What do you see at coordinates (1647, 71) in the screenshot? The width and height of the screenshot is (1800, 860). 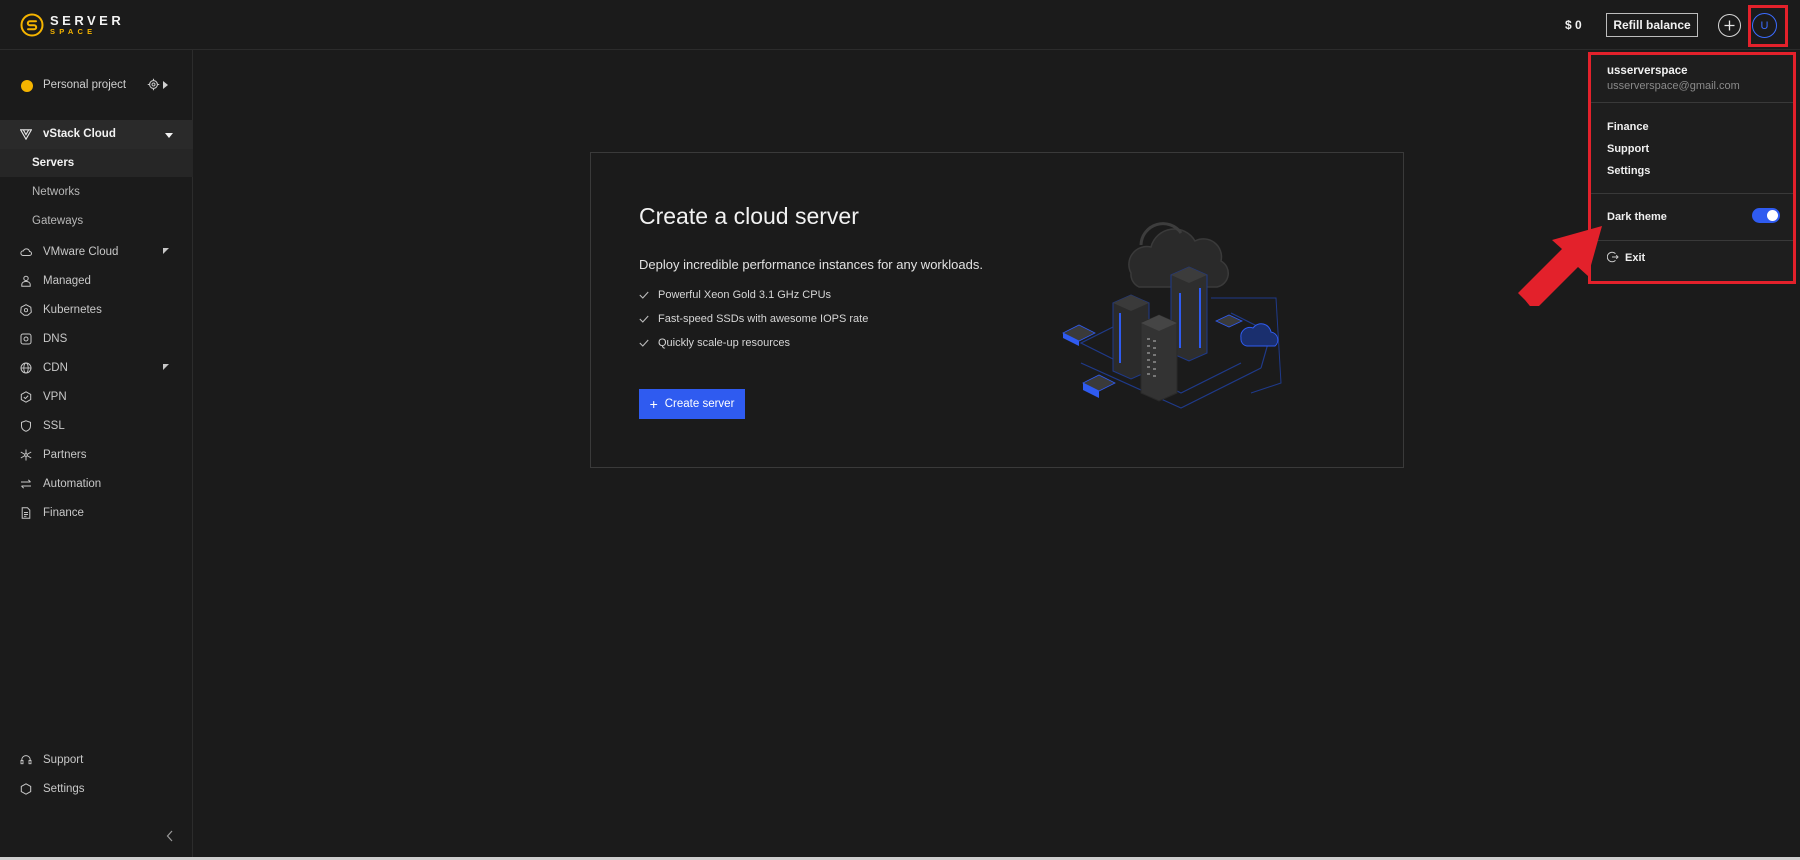 I see `menu-username: usserverspace` at bounding box center [1647, 71].